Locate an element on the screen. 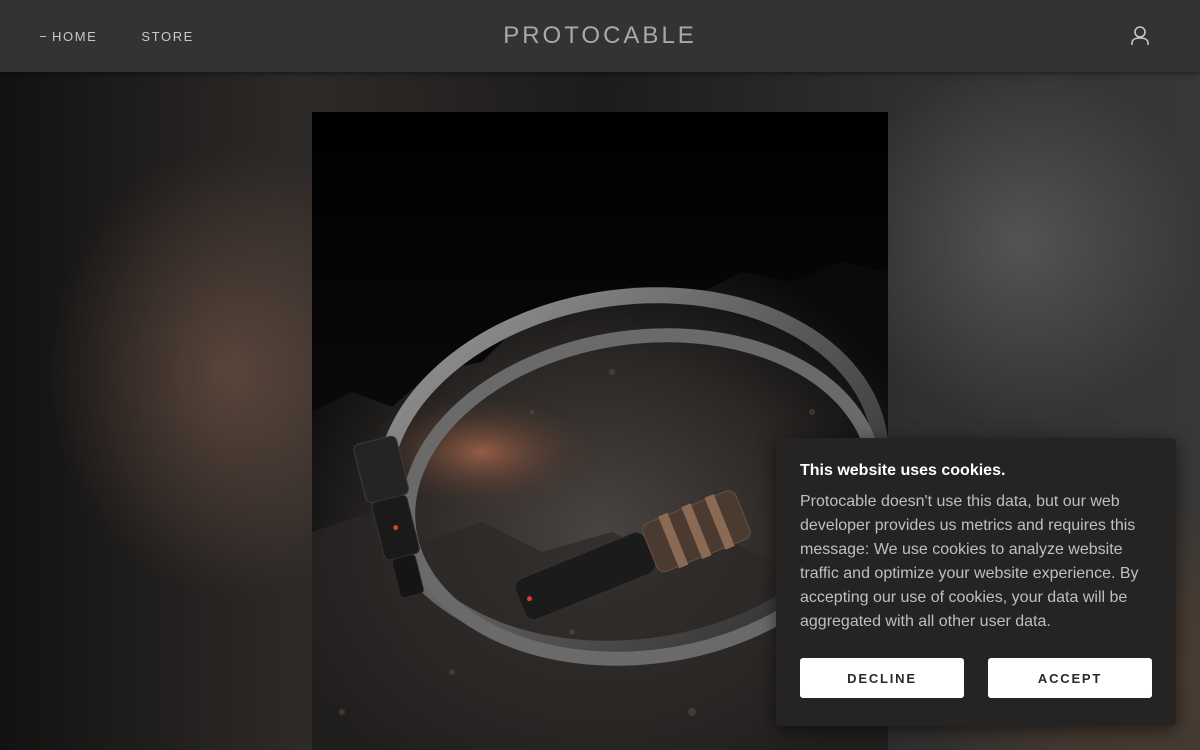  nav-home-link: HOME is located at coordinates (68, 36).